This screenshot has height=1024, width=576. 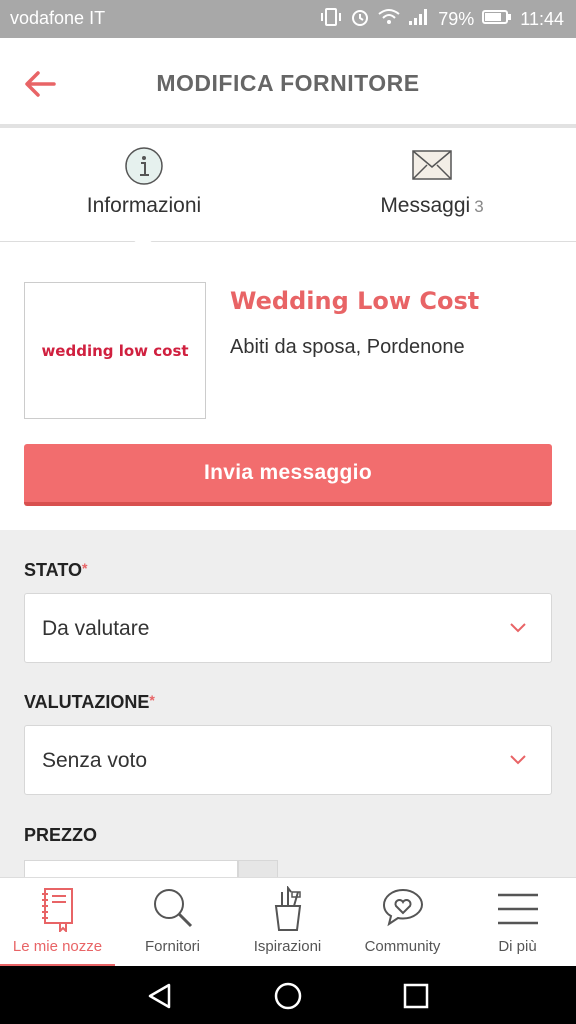 I want to click on nav-label: Le mie nozze, so click(x=57, y=946).